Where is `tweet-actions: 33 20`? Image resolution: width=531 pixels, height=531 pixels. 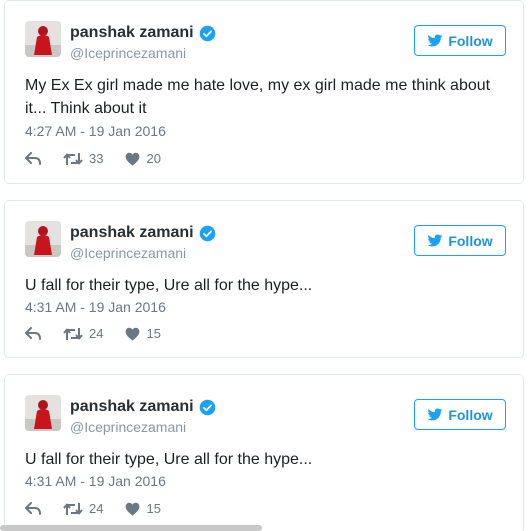 tweet-actions: 33 20 is located at coordinates (93, 158).